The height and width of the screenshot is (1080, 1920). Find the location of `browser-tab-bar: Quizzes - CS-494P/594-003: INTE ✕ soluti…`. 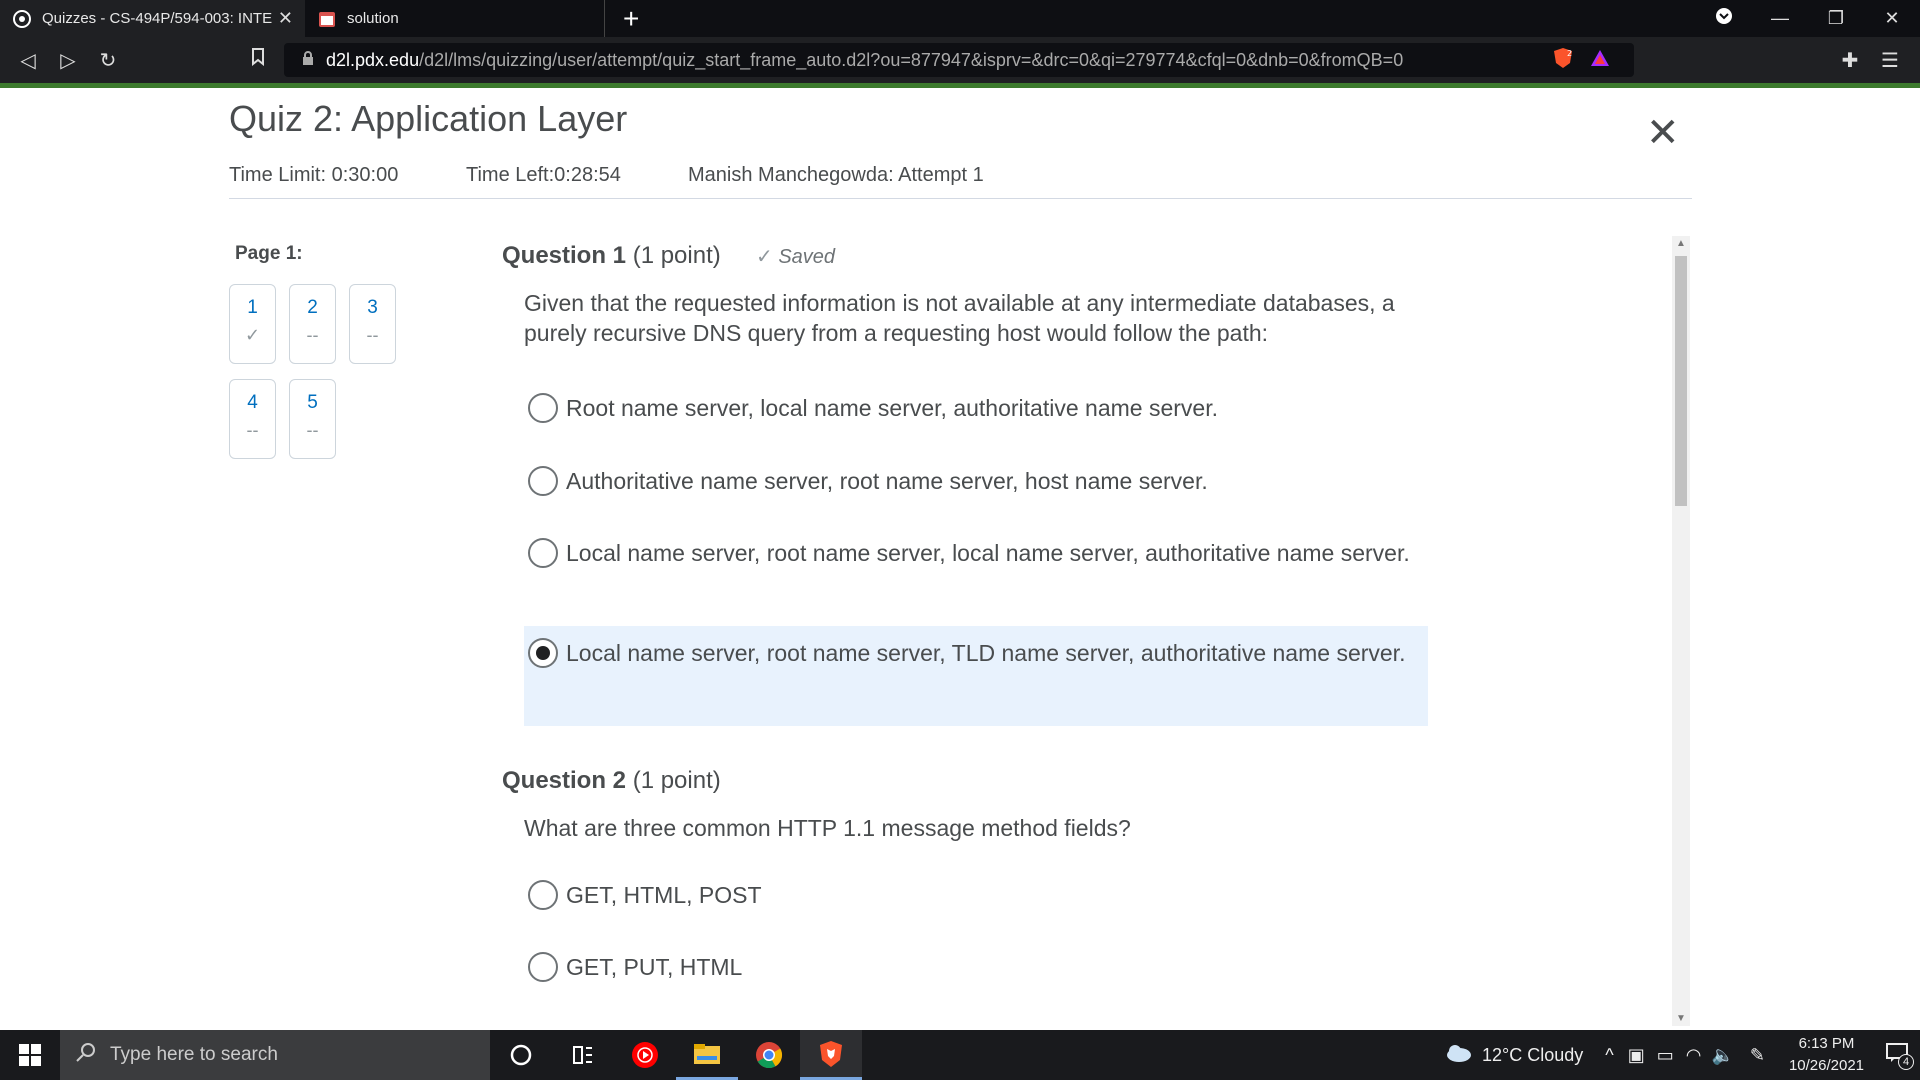

browser-tab-bar: Quizzes - CS-494P/594-003: INTE ✕ soluti… is located at coordinates (960, 18).